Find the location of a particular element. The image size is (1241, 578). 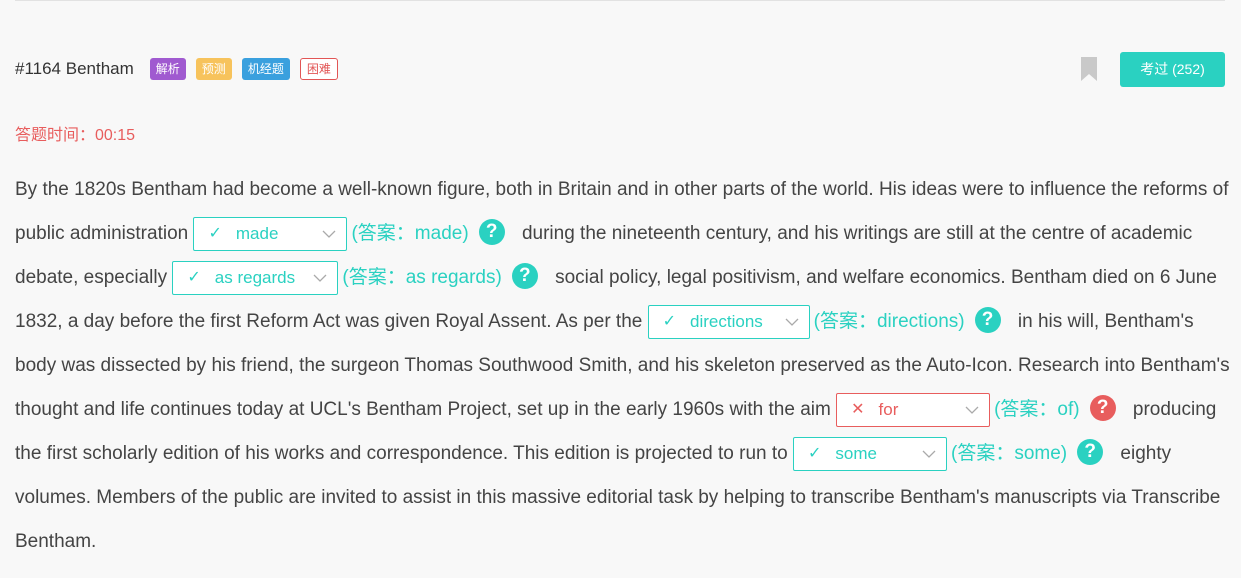

cross-icon: ✕ is located at coordinates (858, 409).